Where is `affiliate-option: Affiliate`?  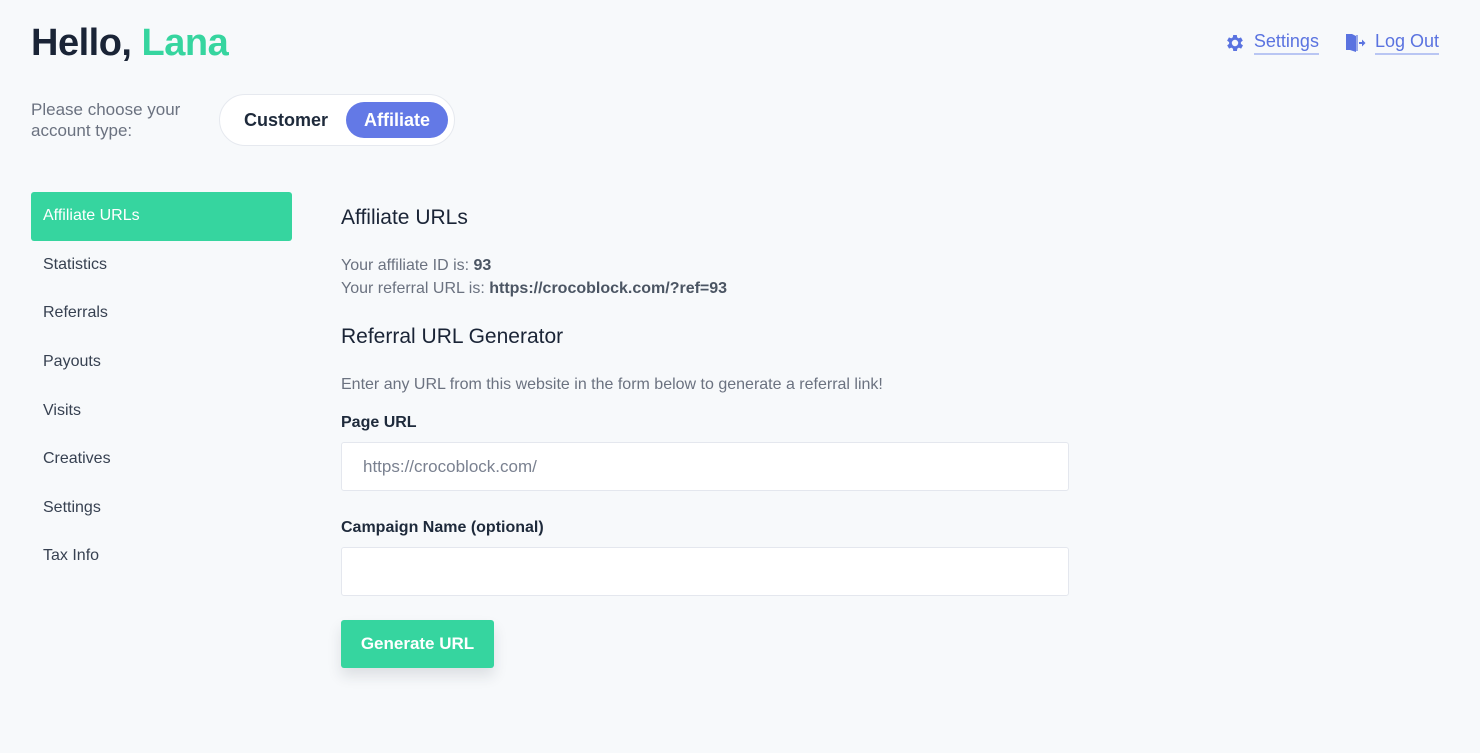 affiliate-option: Affiliate is located at coordinates (397, 120).